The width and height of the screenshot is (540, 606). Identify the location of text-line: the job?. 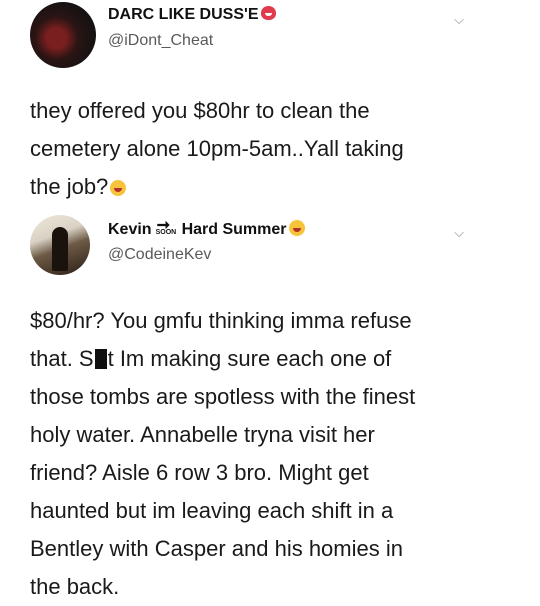
(265, 187).